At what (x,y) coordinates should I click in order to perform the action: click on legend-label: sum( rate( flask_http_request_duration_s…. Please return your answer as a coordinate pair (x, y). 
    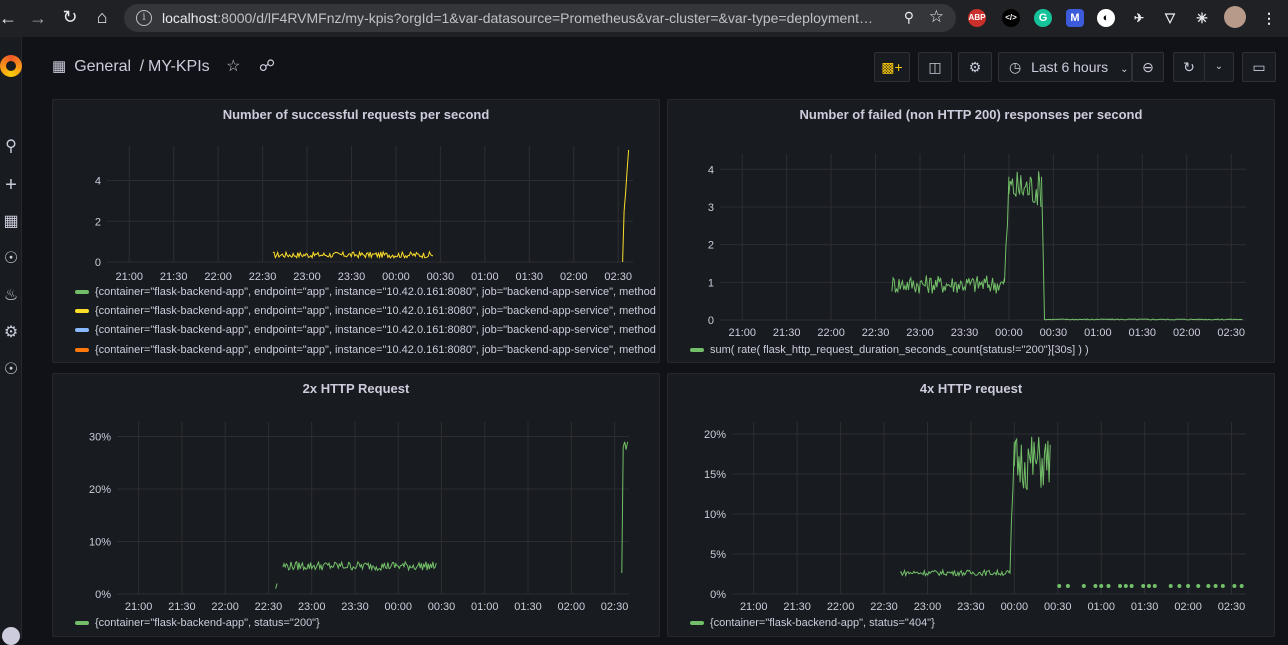
    Looking at the image, I should click on (899, 350).